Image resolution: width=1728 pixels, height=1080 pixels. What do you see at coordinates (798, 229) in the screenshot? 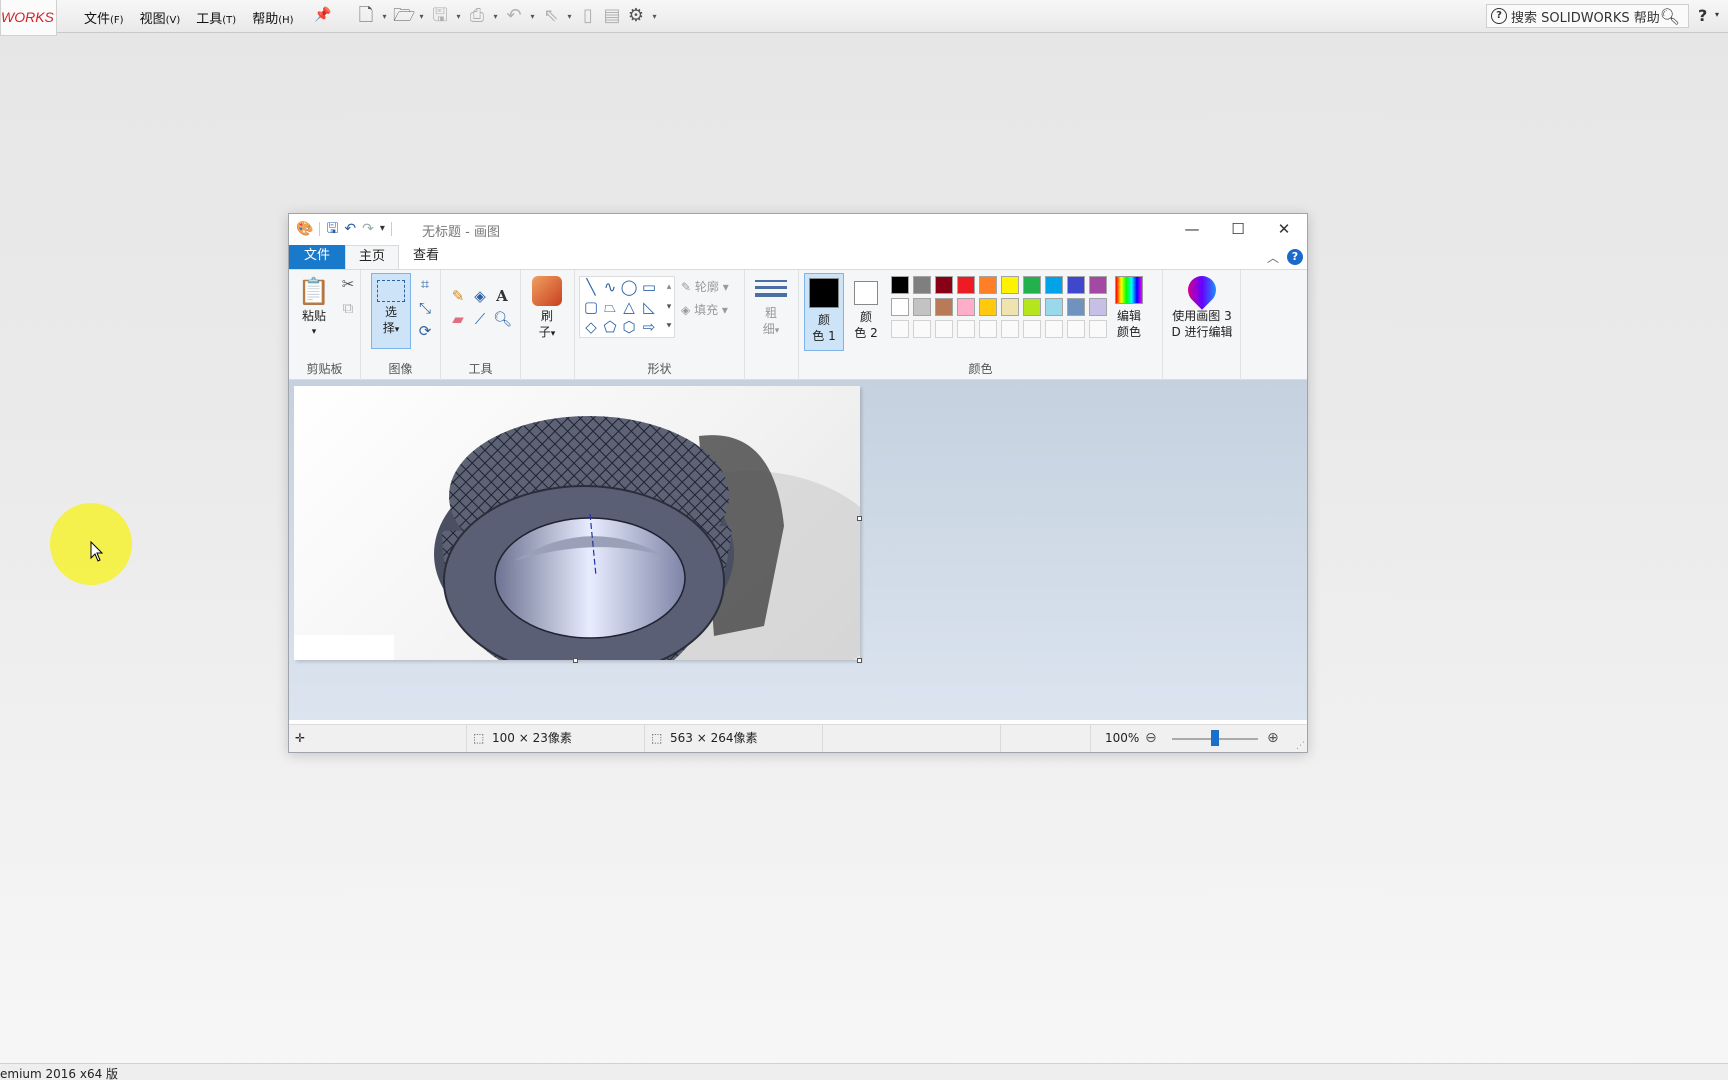
I see `title-bar: 🎨 🖫 ↶ ↷ ▾ 无标题 - 画图 — ☐ ✕` at bounding box center [798, 229].